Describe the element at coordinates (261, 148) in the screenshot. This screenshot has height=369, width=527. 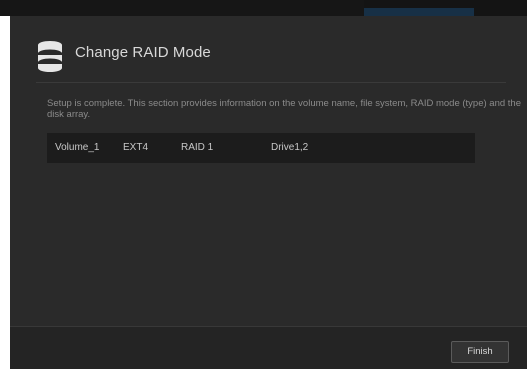
I see `volume-summary-row: Volume_1 EXT4 RAID 1 Drive1,2` at that location.